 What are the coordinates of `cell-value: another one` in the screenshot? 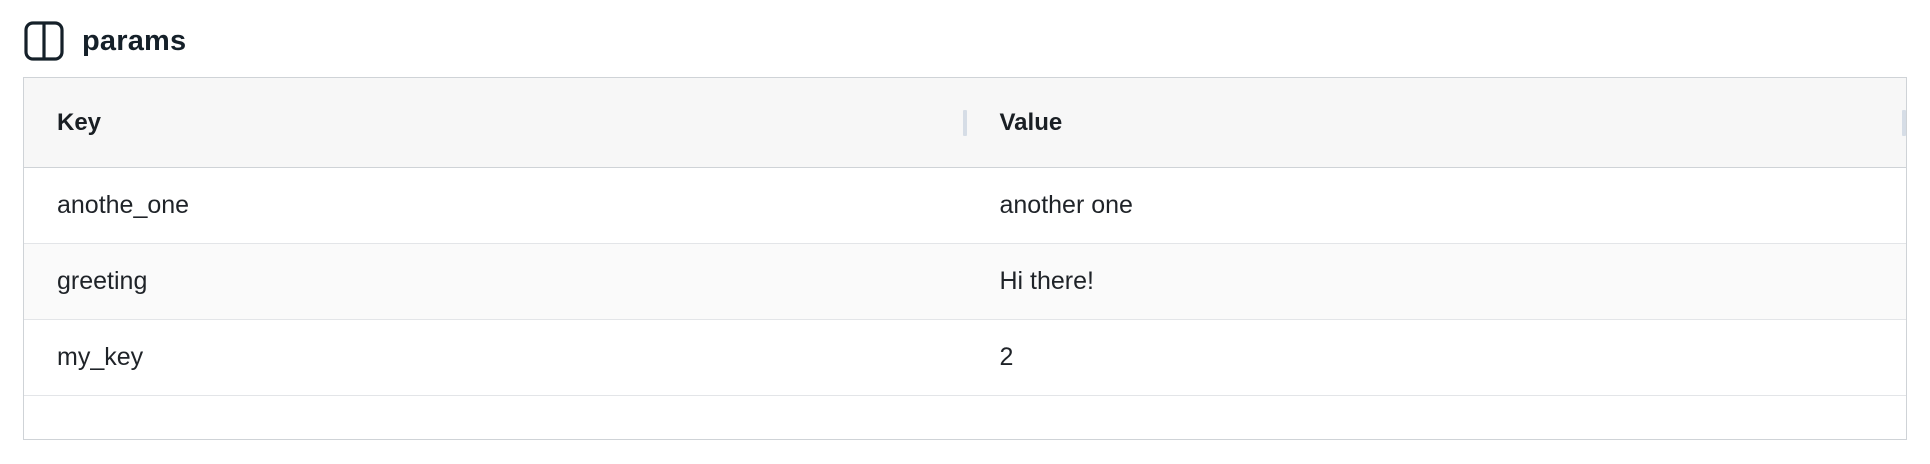 It's located at (1066, 205).